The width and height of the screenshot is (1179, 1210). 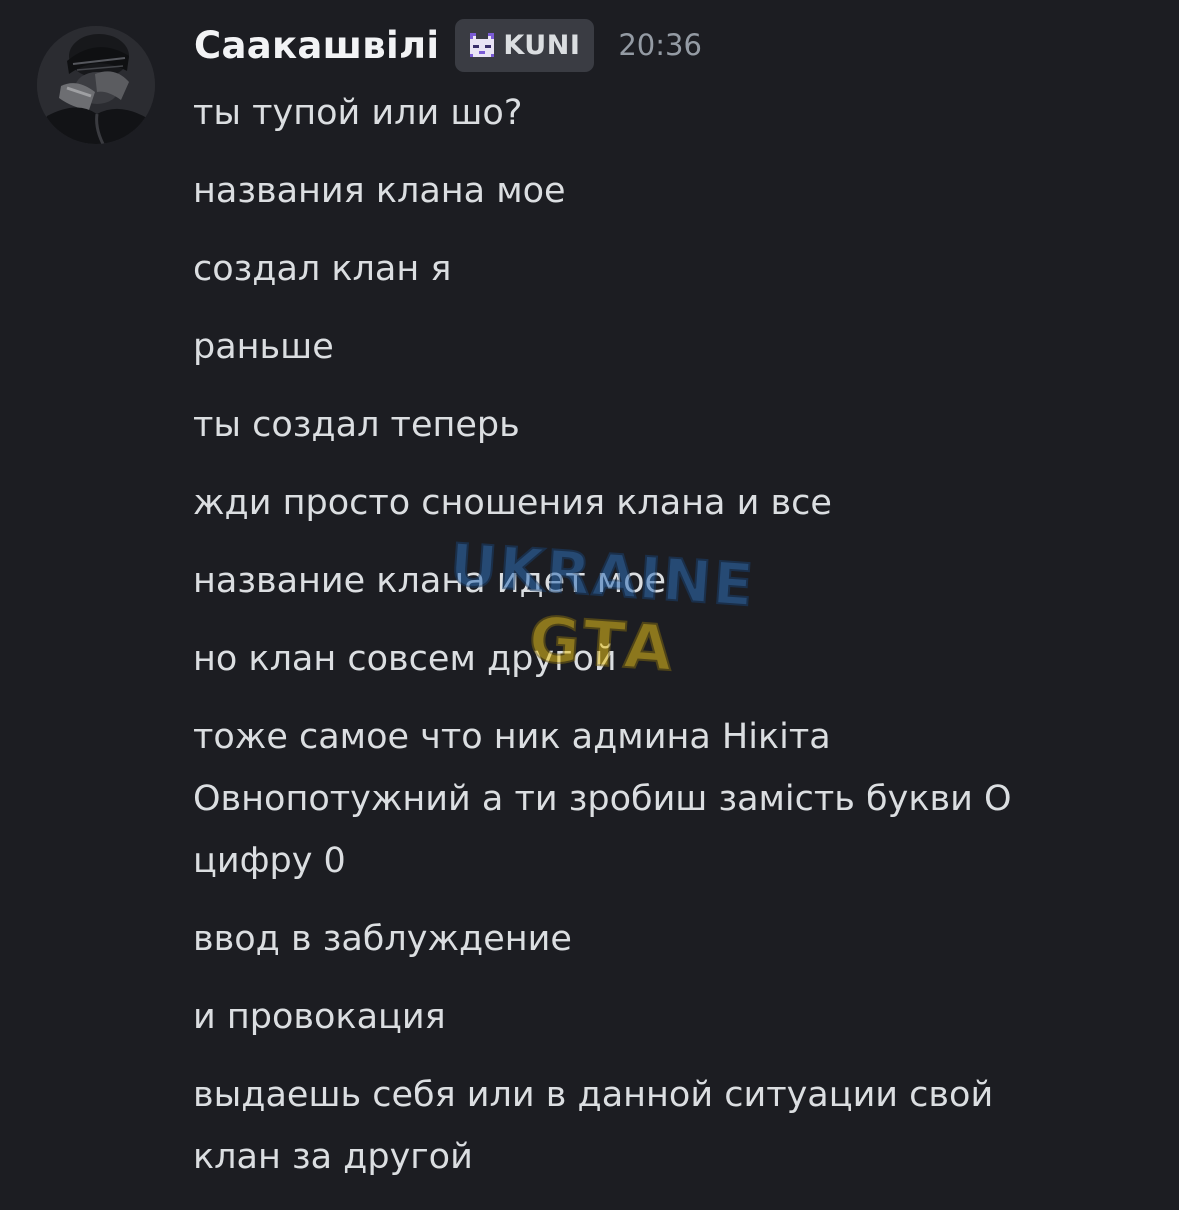 I want to click on message-line: тоже самое что ник админа Нікіта, so click(x=512, y=737).